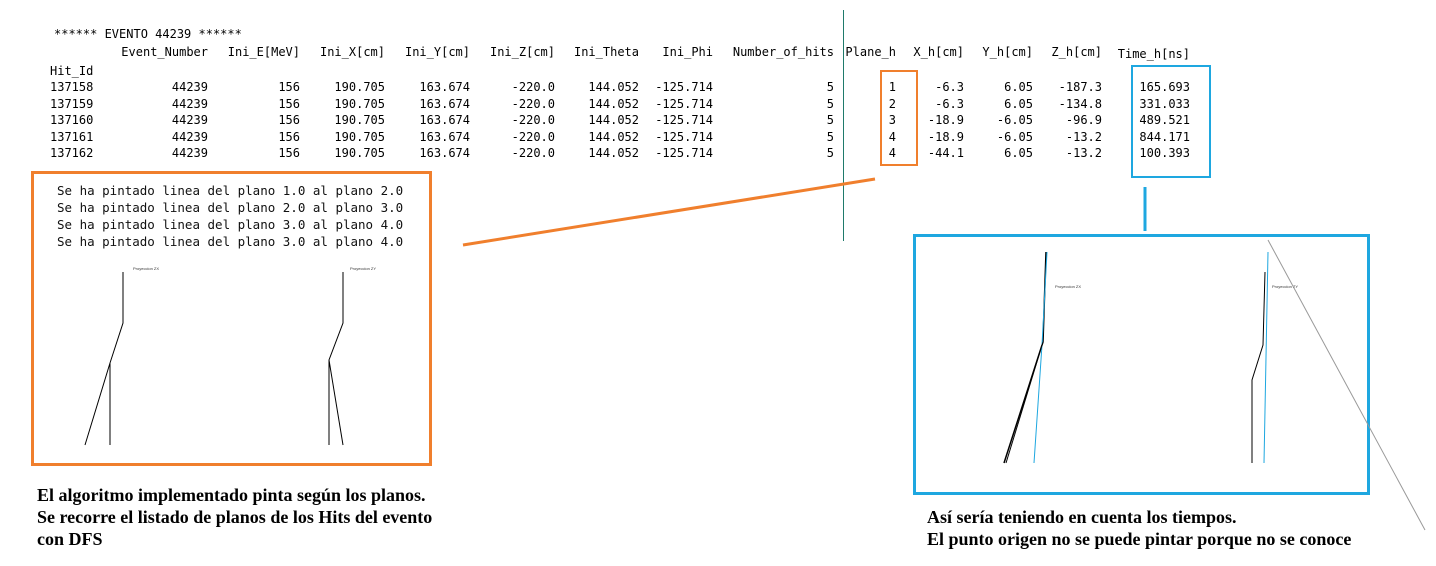 The width and height of the screenshot is (1436, 566). What do you see at coordinates (104, 359) in the screenshot?
I see `dfs-track-zx` at bounding box center [104, 359].